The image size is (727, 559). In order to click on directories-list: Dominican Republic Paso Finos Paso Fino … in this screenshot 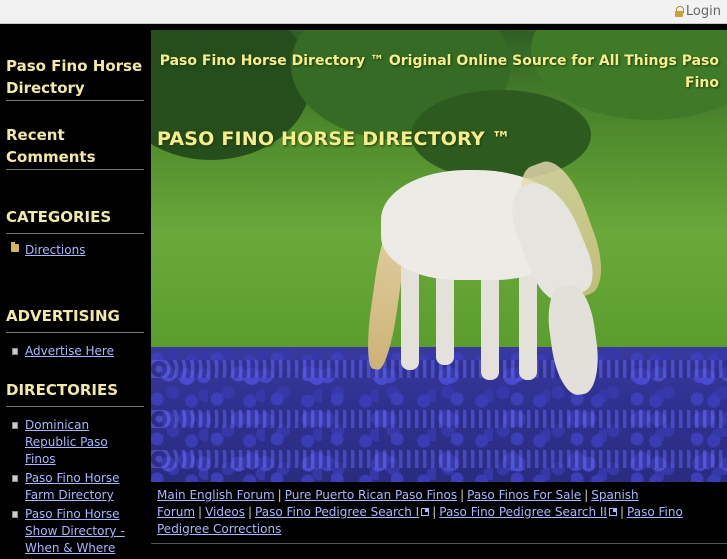, I will do `click(75, 488)`.